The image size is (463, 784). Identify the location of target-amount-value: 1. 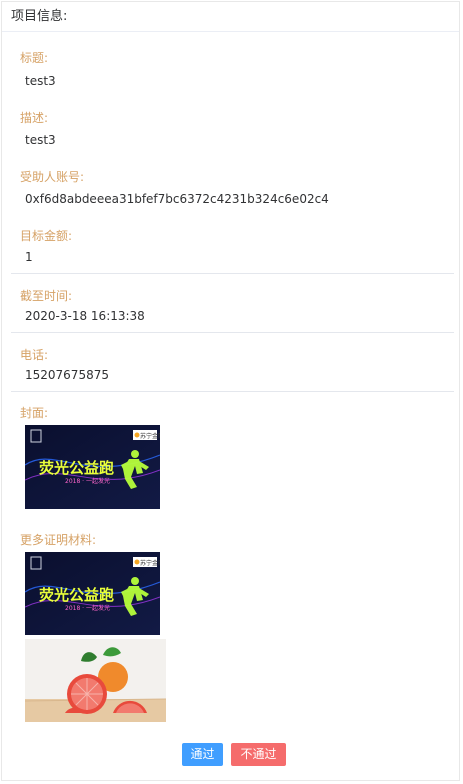
(29, 257).